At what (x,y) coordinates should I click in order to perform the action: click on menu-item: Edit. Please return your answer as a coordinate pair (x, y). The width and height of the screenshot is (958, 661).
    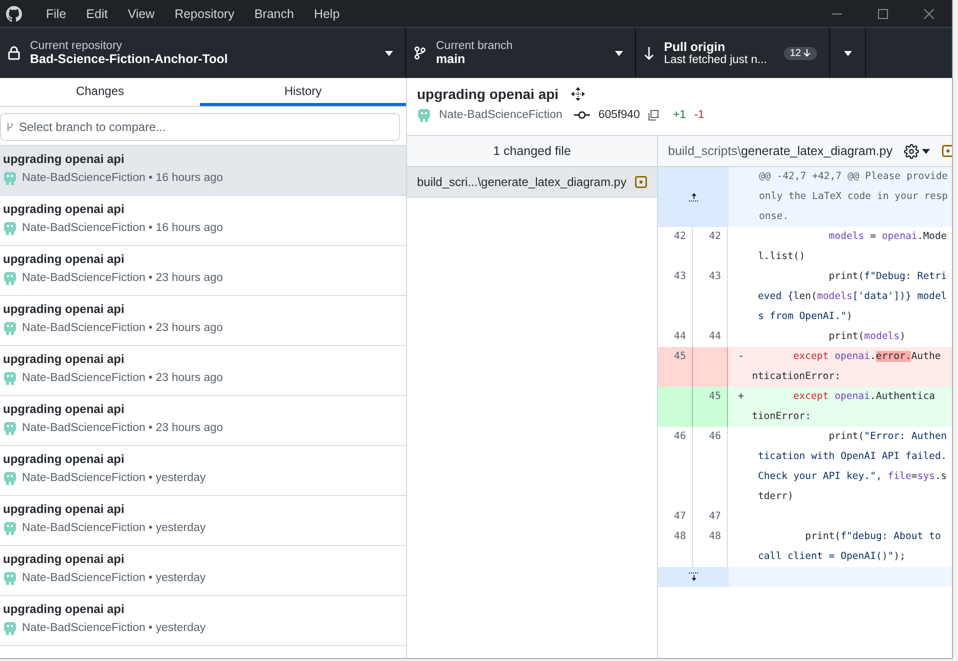
    Looking at the image, I should click on (97, 13).